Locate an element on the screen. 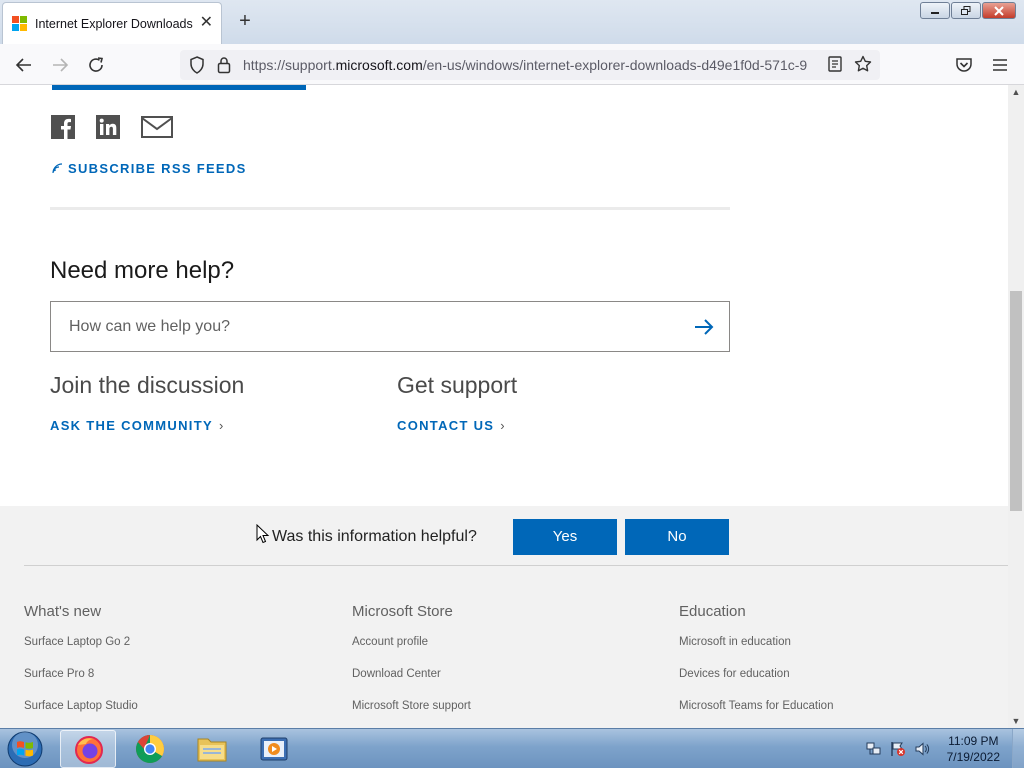  reader-view-icon is located at coordinates (835, 65).